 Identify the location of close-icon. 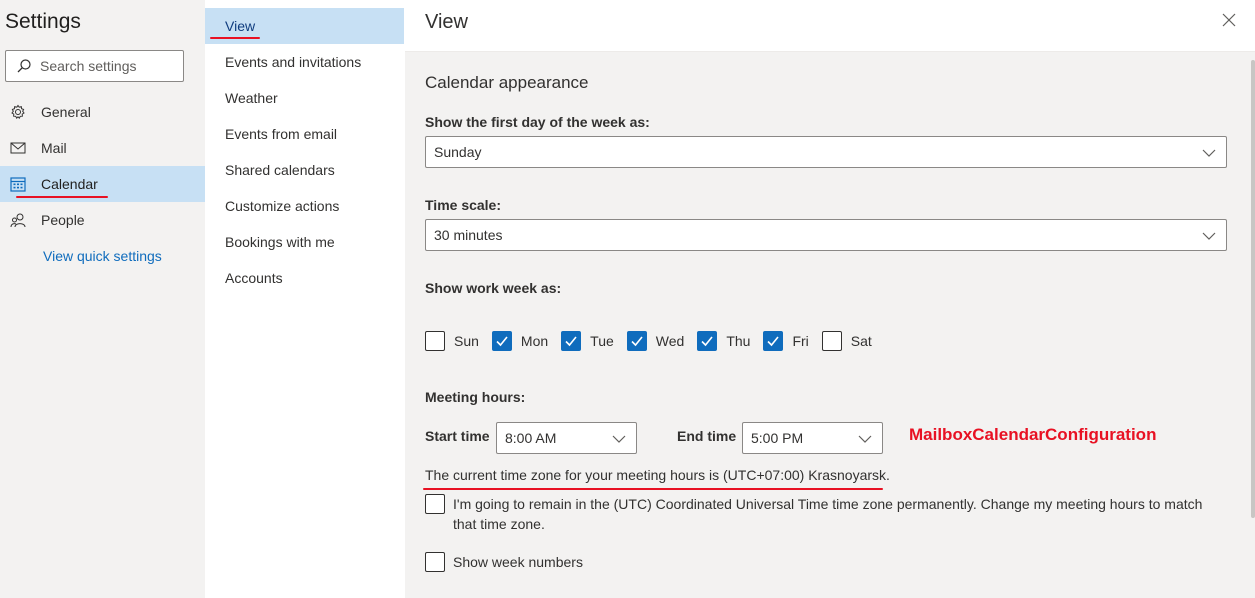
(1229, 22).